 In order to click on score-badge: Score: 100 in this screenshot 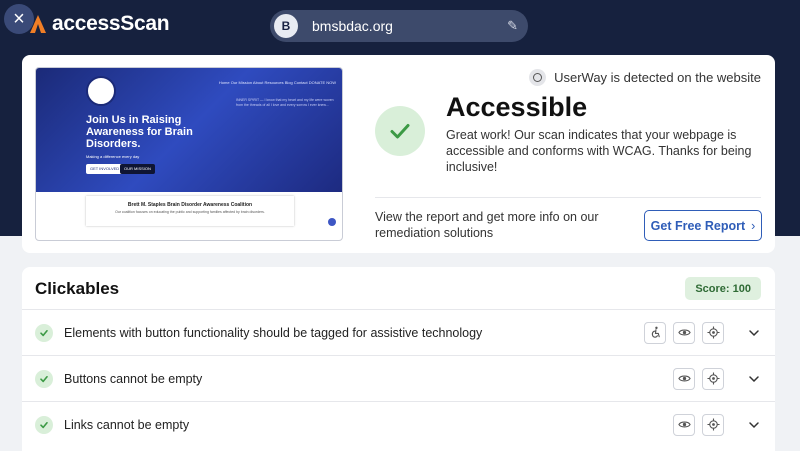, I will do `click(723, 288)`.